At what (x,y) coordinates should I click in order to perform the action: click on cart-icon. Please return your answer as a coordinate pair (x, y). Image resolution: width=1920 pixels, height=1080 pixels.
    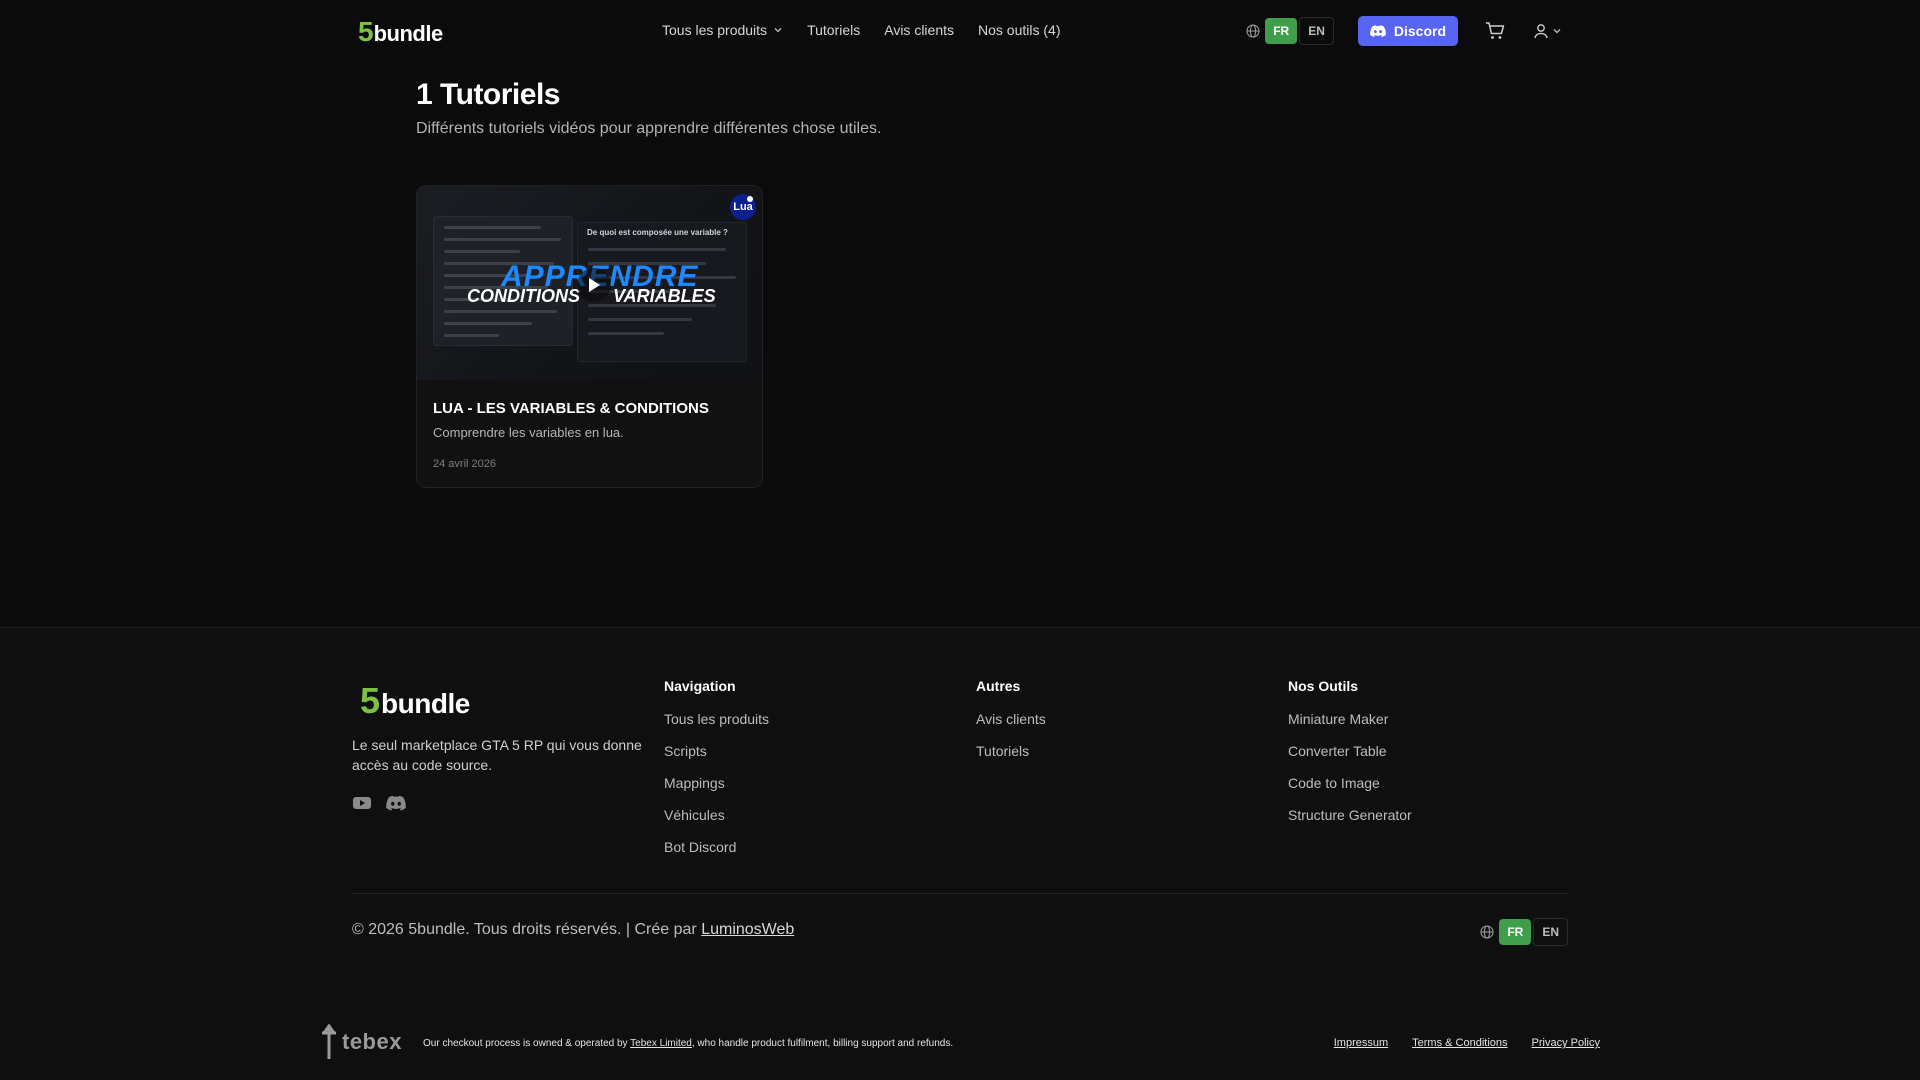
    Looking at the image, I should click on (1495, 31).